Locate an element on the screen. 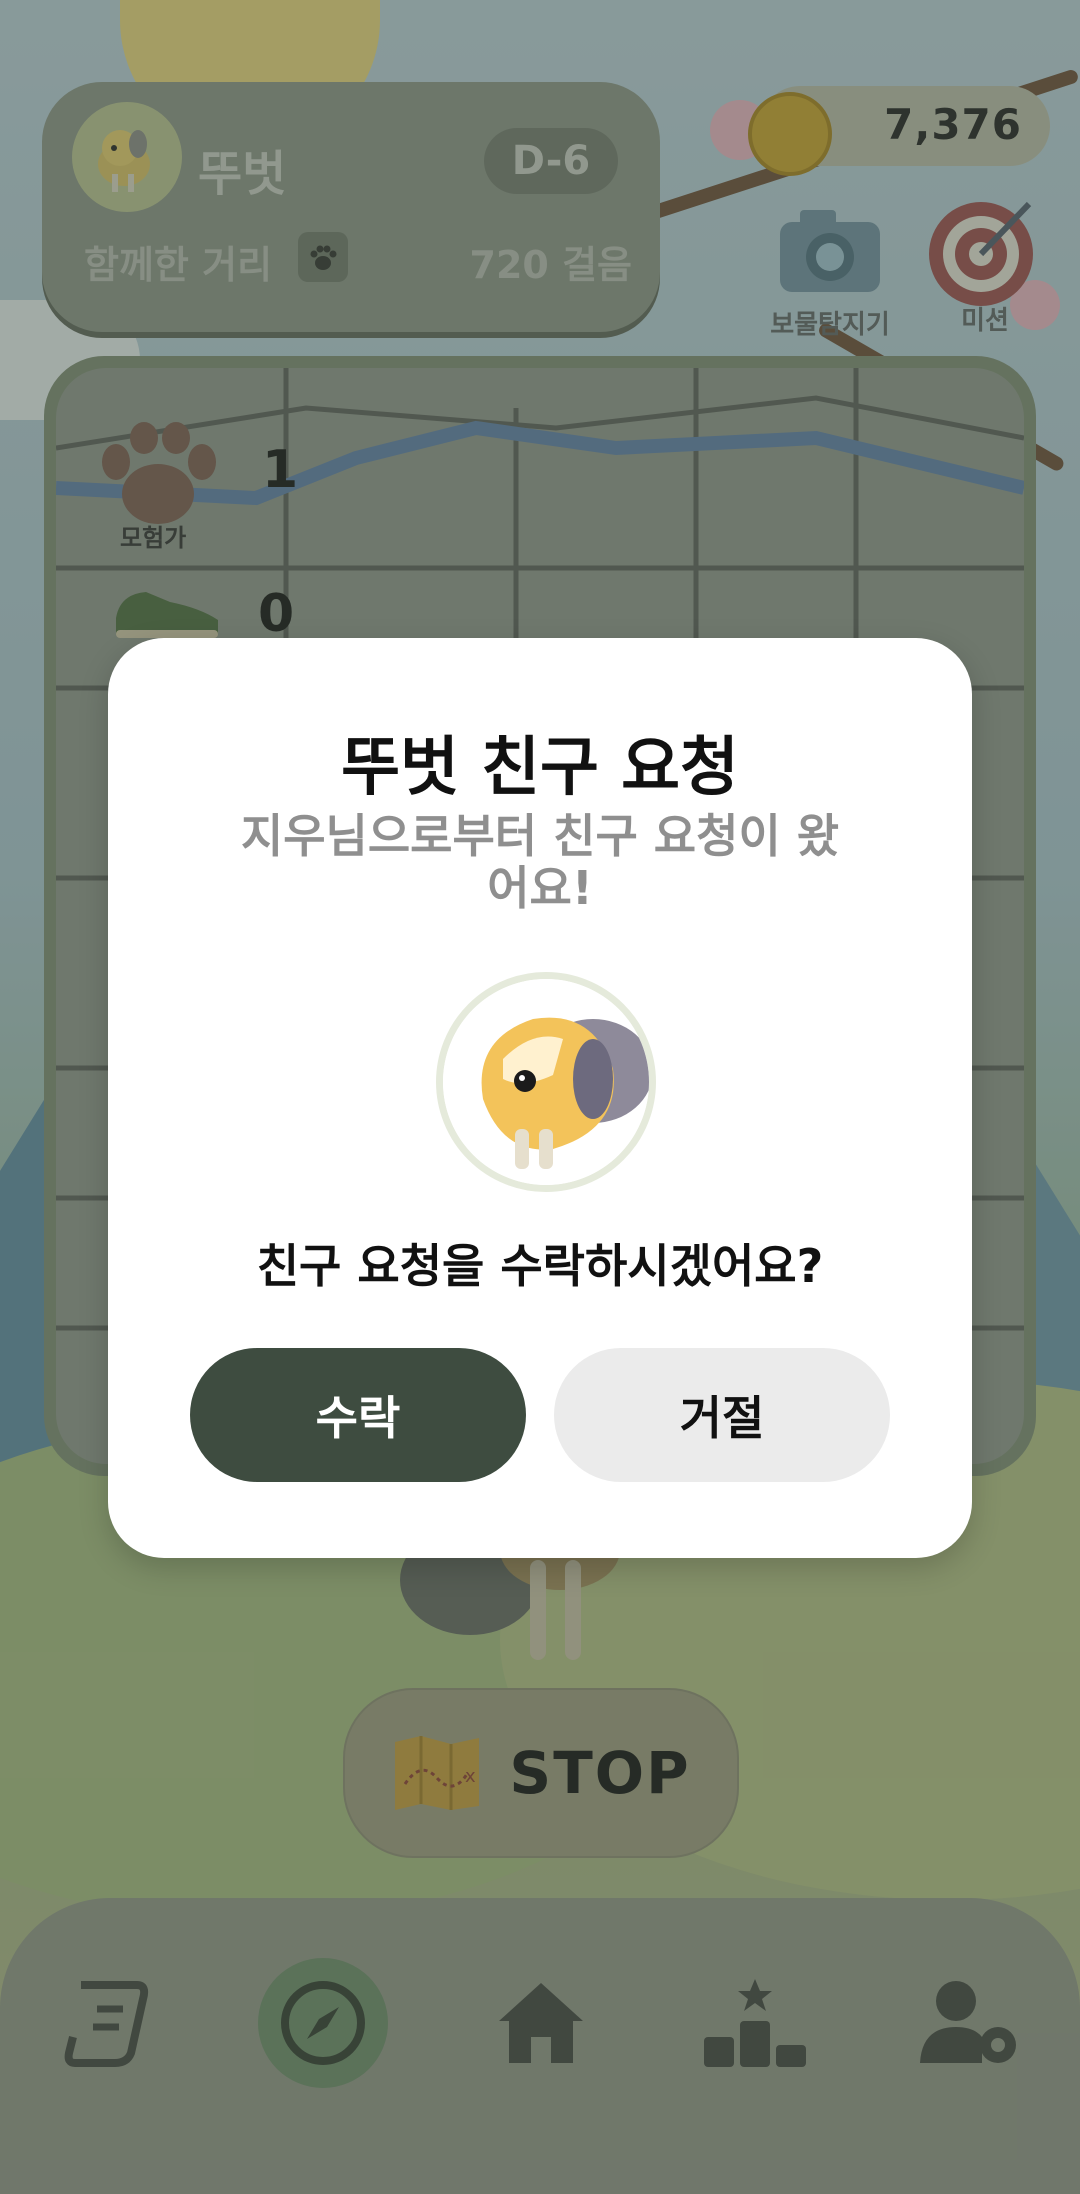 This screenshot has width=1080, height=2194. accept-button: 수락 is located at coordinates (358, 1415).